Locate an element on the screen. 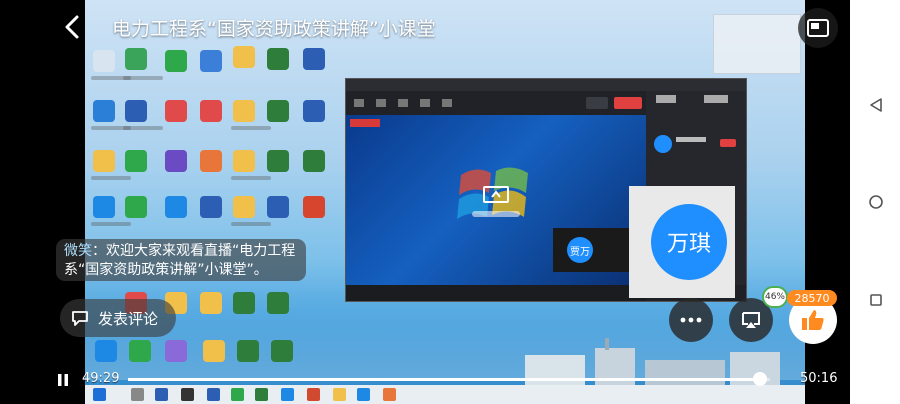  comment-button: 发表评论 is located at coordinates (118, 318).